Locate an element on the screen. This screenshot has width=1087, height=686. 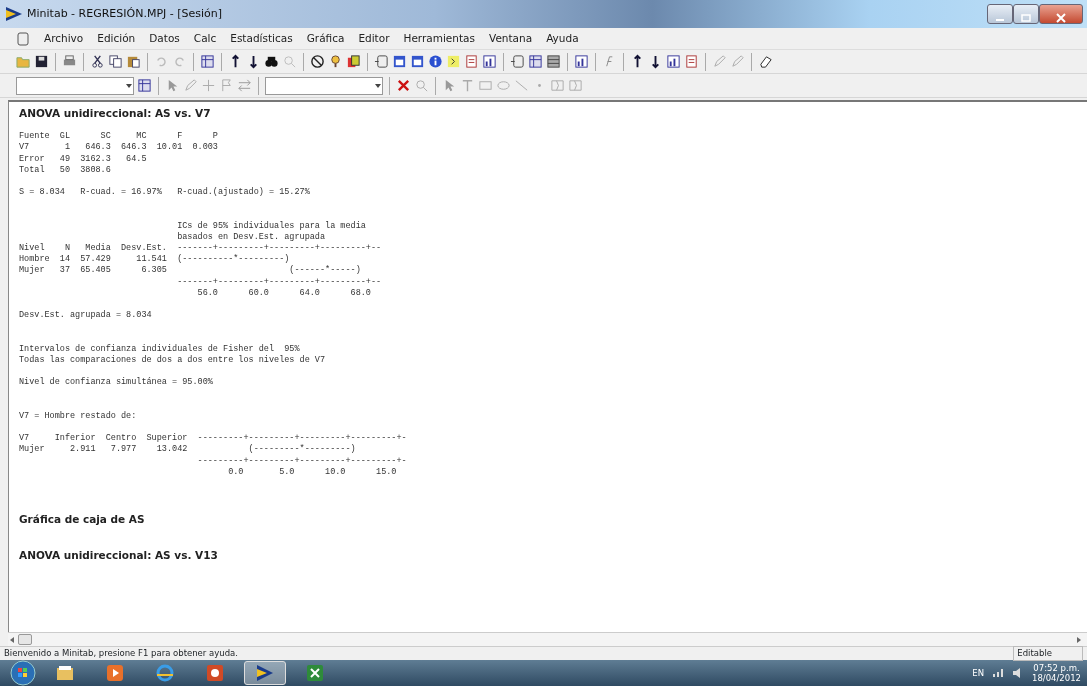
clipboard-icon is located at coordinates (133, 61).